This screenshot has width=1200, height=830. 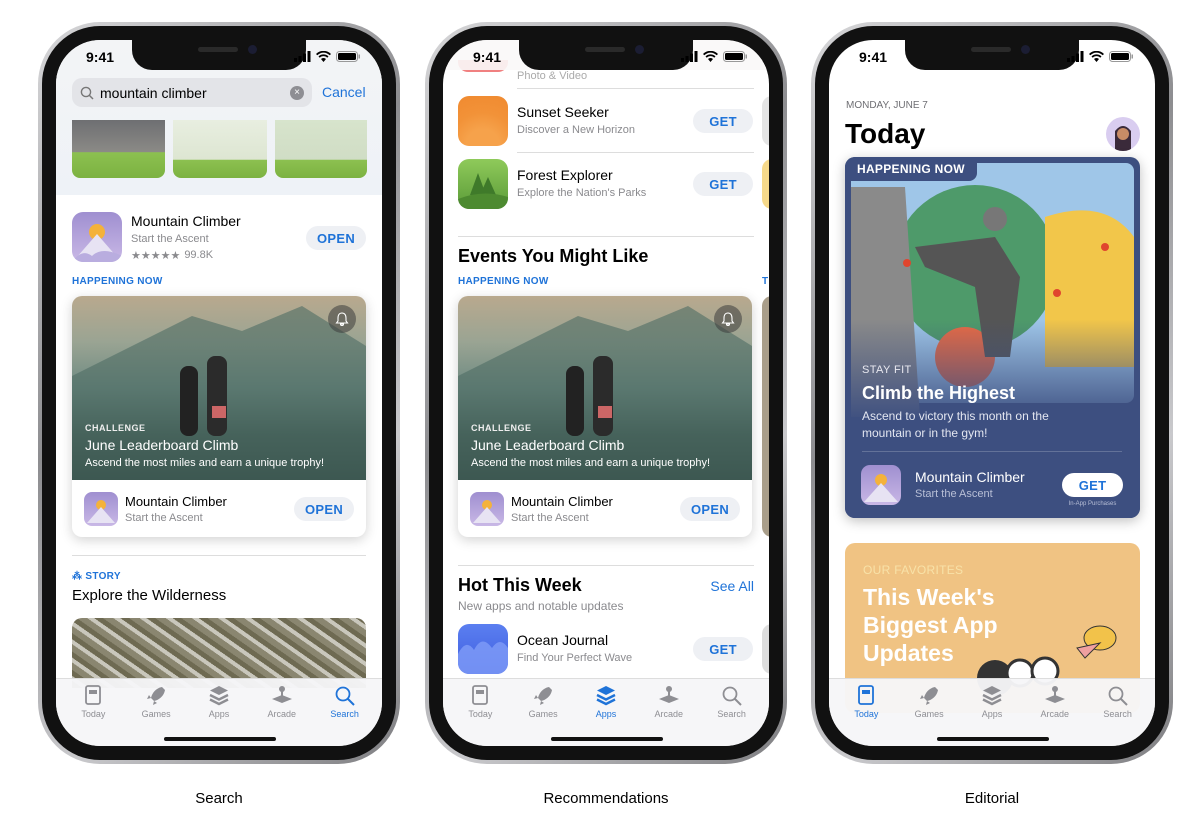 What do you see at coordinates (887, 105) in the screenshot?
I see `date-label: MONDAY, JUNE 7` at bounding box center [887, 105].